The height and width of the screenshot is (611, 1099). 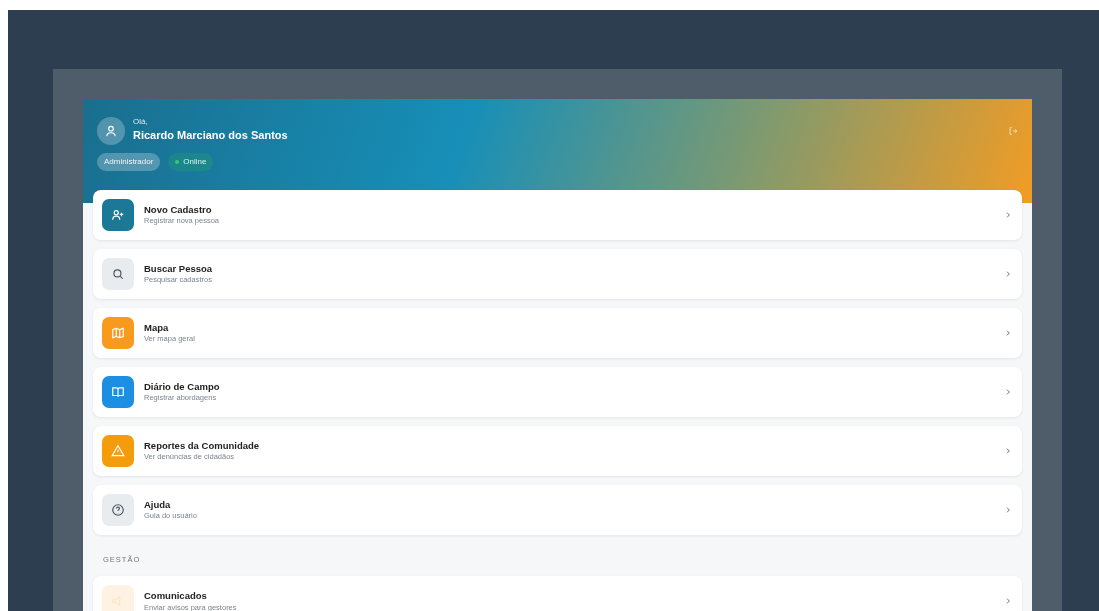 What do you see at coordinates (178, 210) in the screenshot?
I see `menu-title: Novo Cadastro` at bounding box center [178, 210].